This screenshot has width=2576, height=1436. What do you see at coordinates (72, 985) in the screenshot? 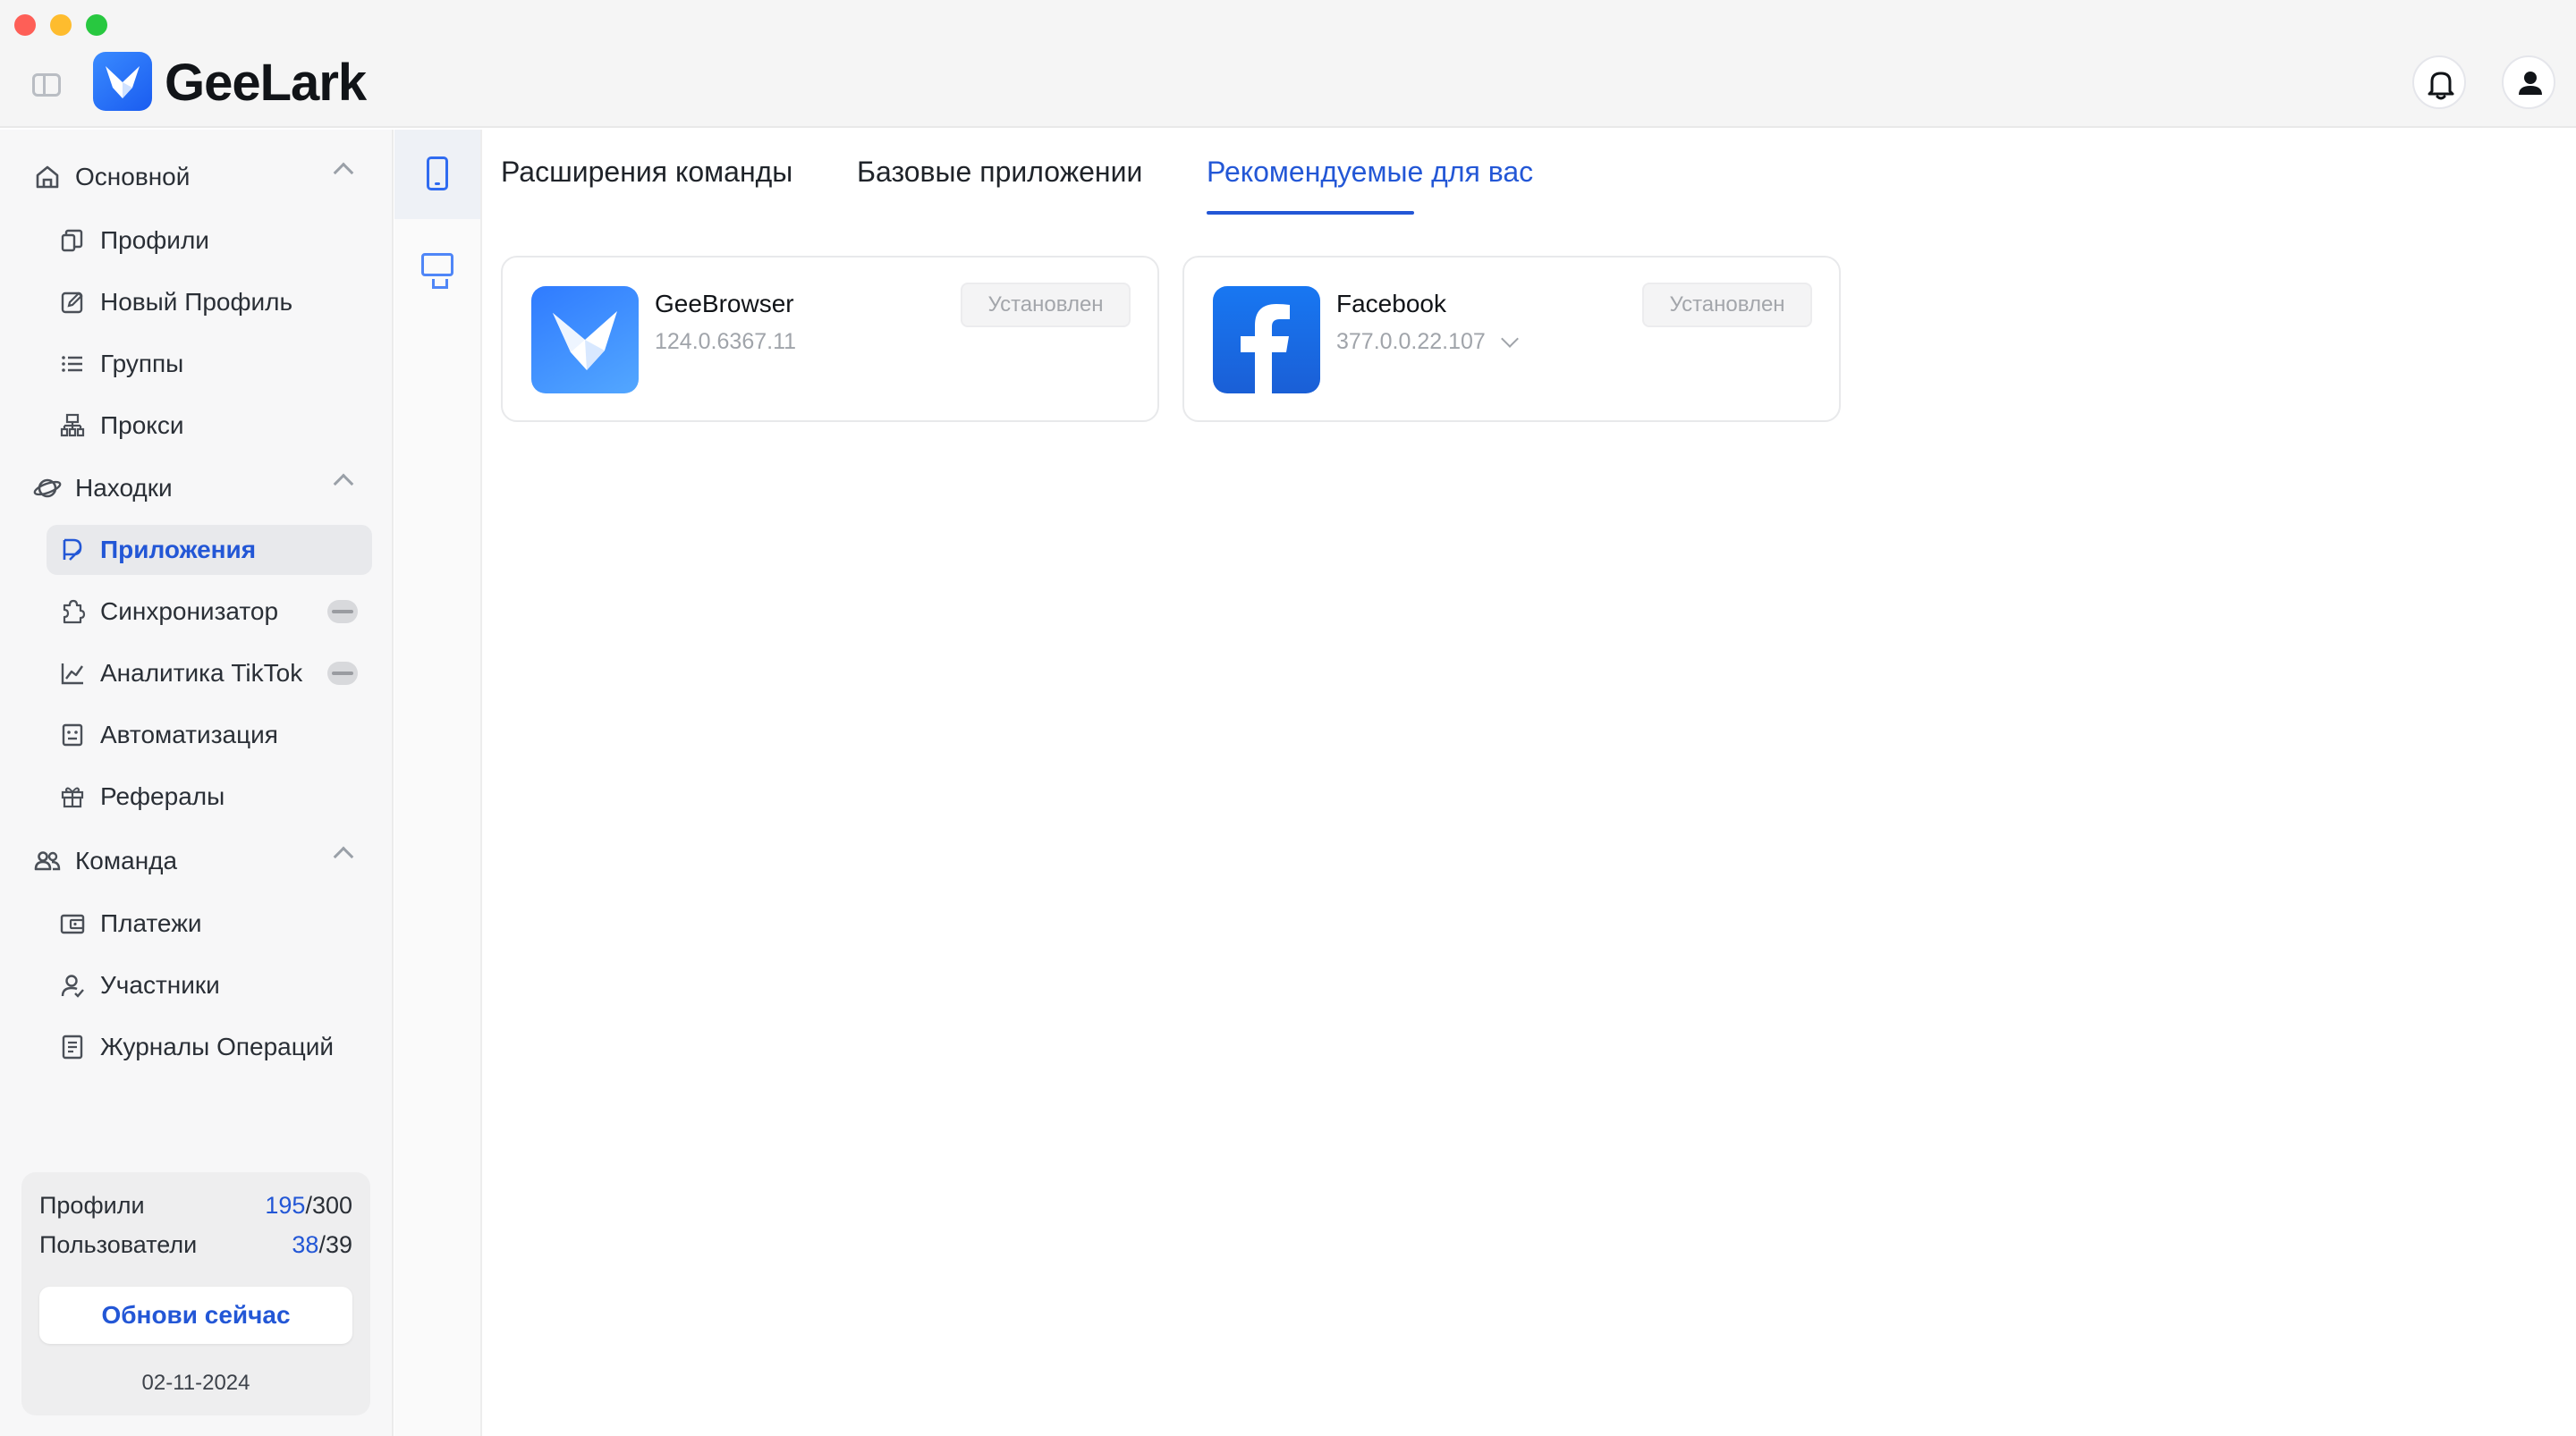
I see `member-icon` at bounding box center [72, 985].